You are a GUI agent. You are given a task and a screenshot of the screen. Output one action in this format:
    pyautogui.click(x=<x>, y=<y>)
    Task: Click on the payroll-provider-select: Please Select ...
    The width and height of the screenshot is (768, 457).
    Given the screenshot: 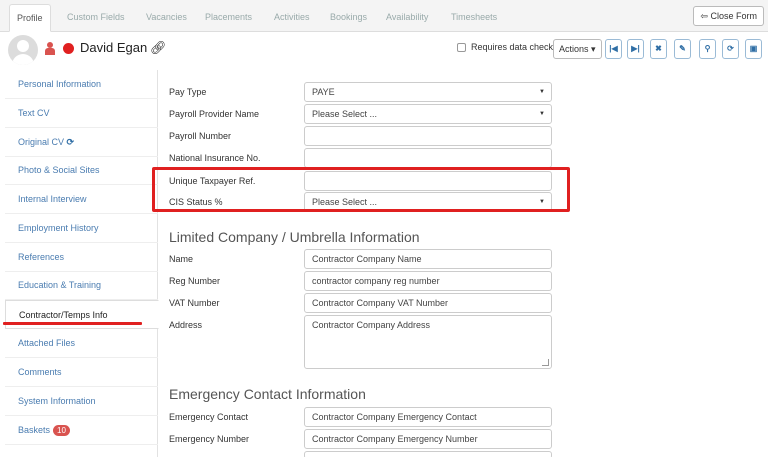 What is the action you would take?
    pyautogui.click(x=428, y=114)
    